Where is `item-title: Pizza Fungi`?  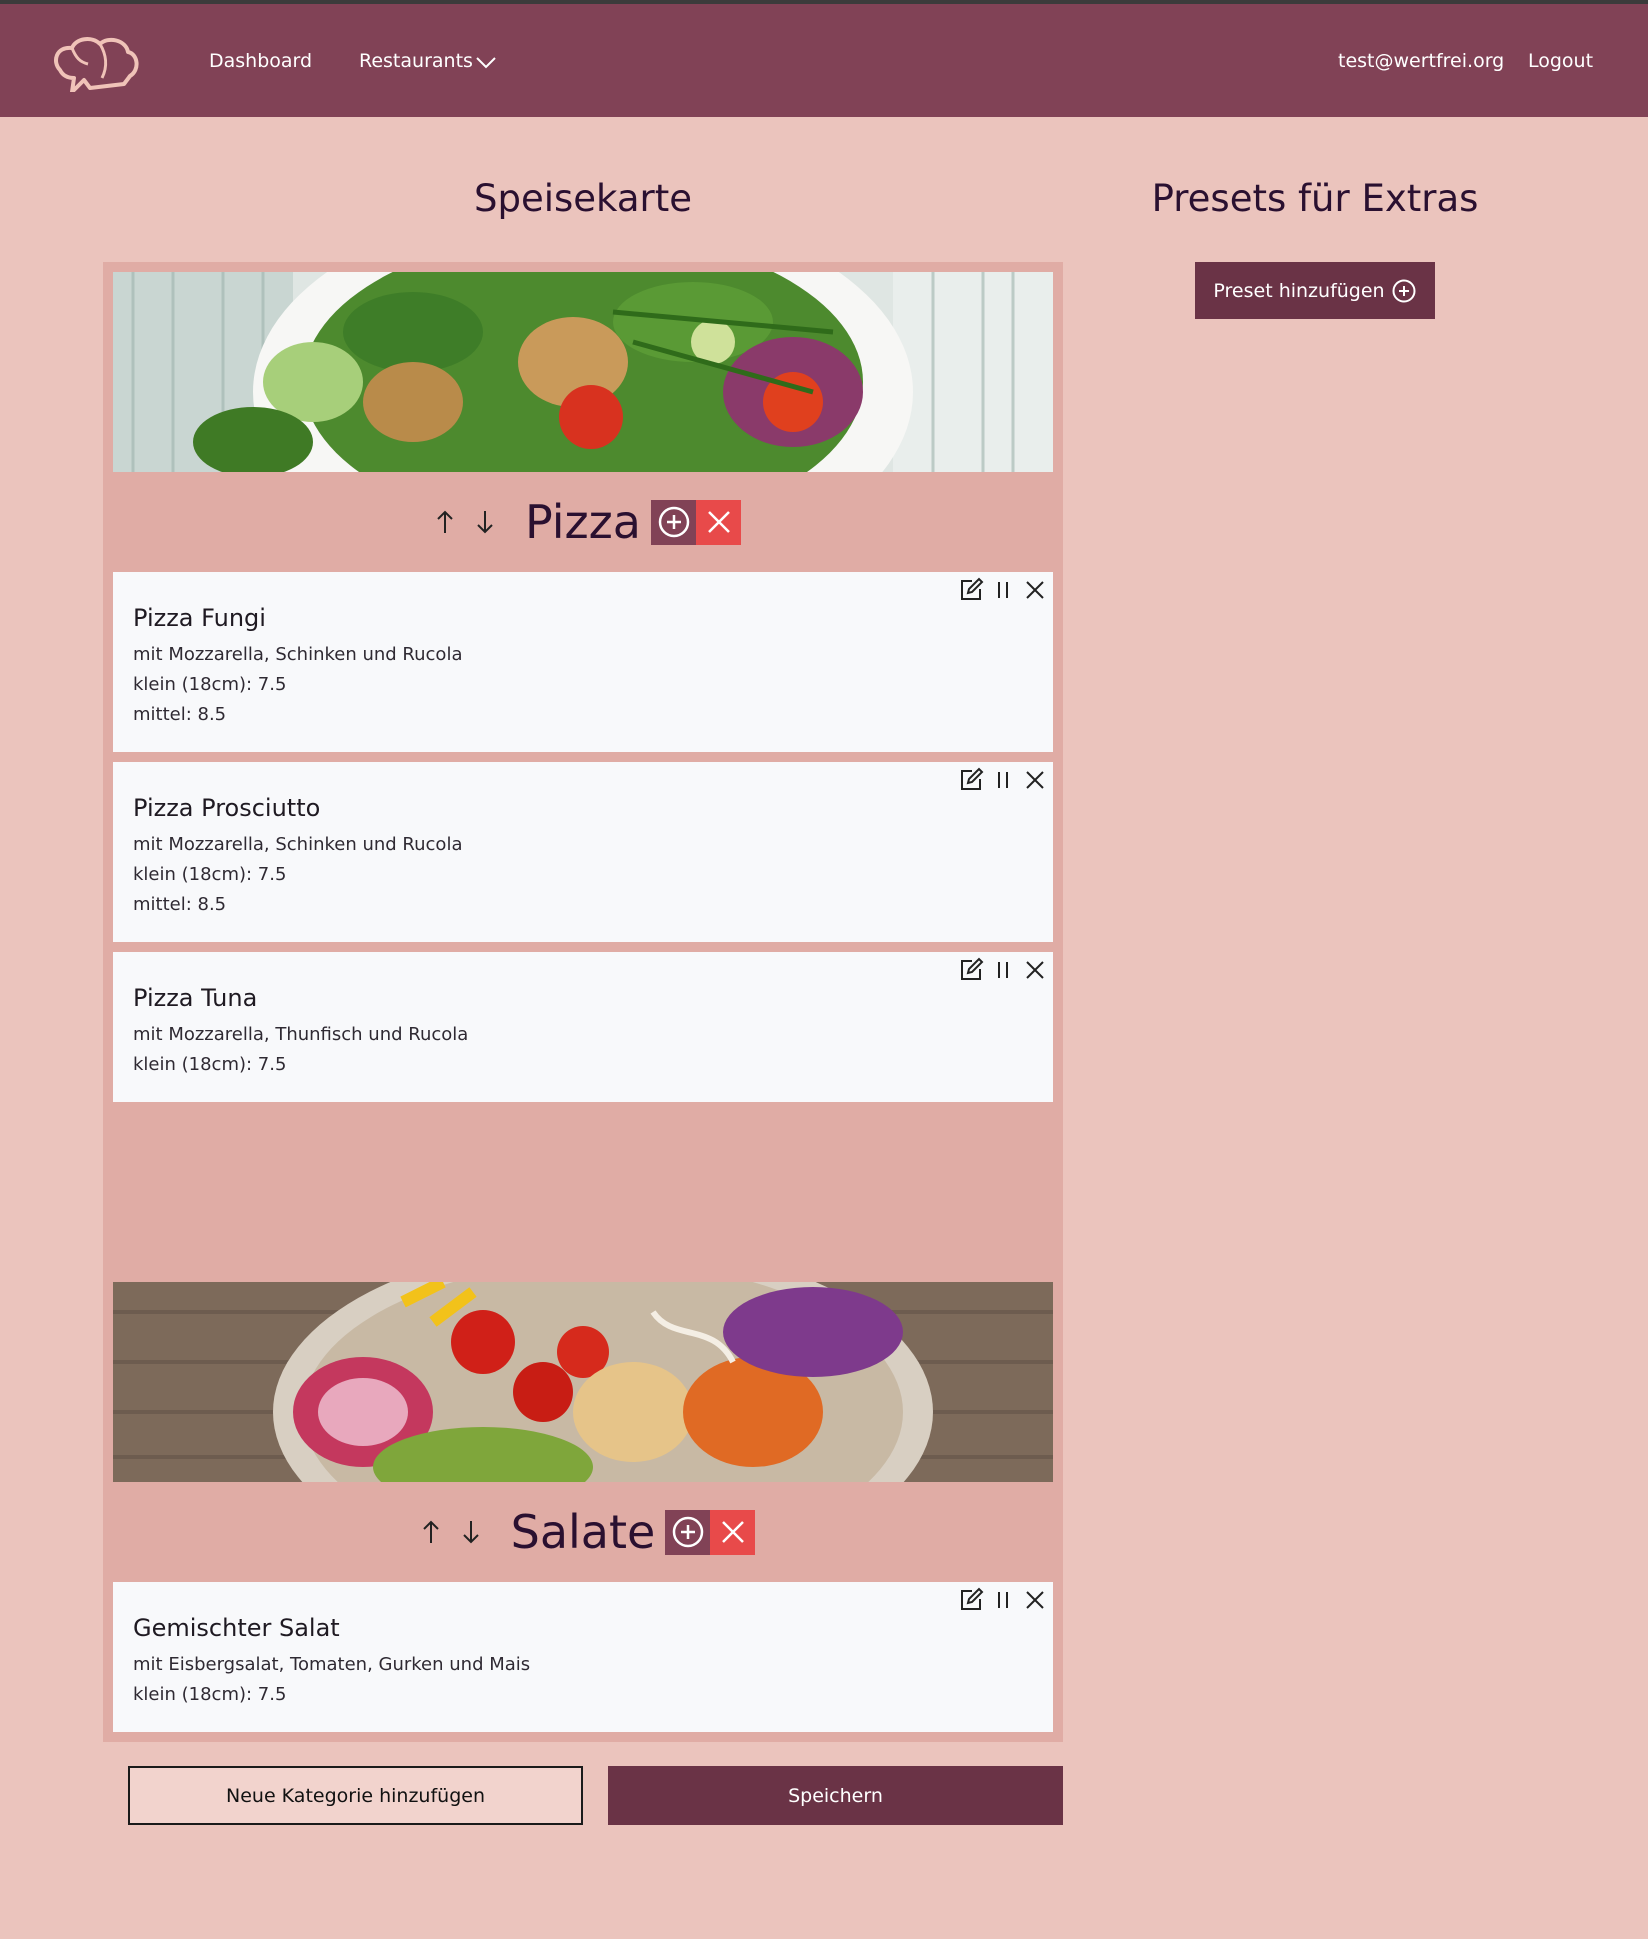
item-title: Pizza Fungi is located at coordinates (199, 618).